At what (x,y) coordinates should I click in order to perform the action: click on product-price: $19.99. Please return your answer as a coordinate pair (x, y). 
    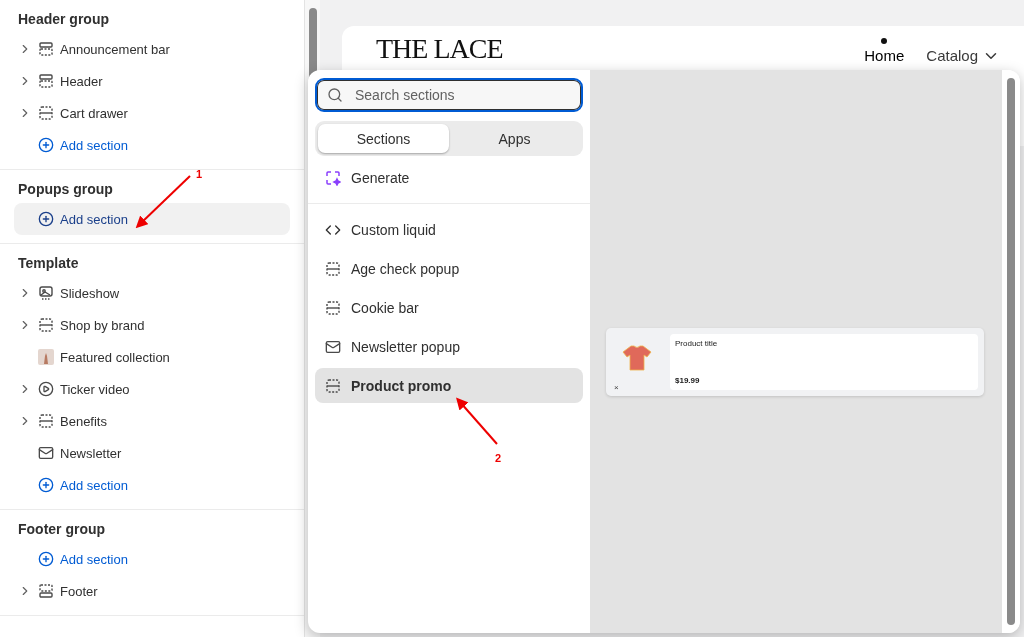
    Looking at the image, I should click on (688, 380).